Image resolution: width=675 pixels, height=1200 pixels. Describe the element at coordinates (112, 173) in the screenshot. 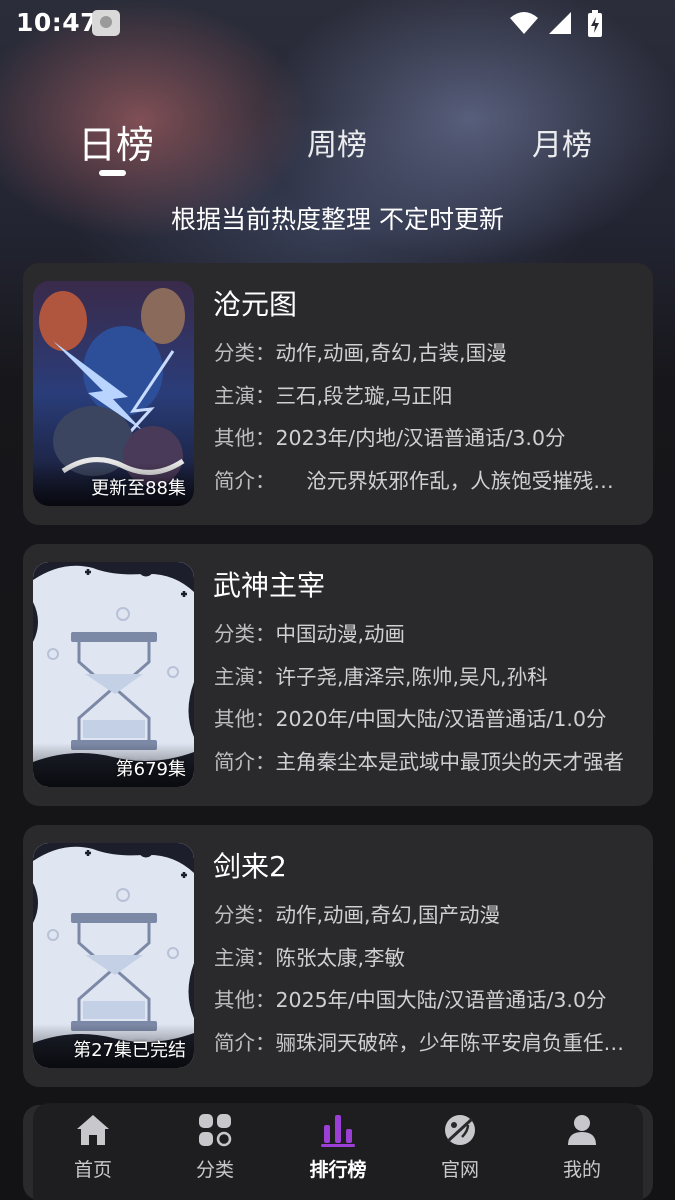

I see `tab-indicator` at that location.